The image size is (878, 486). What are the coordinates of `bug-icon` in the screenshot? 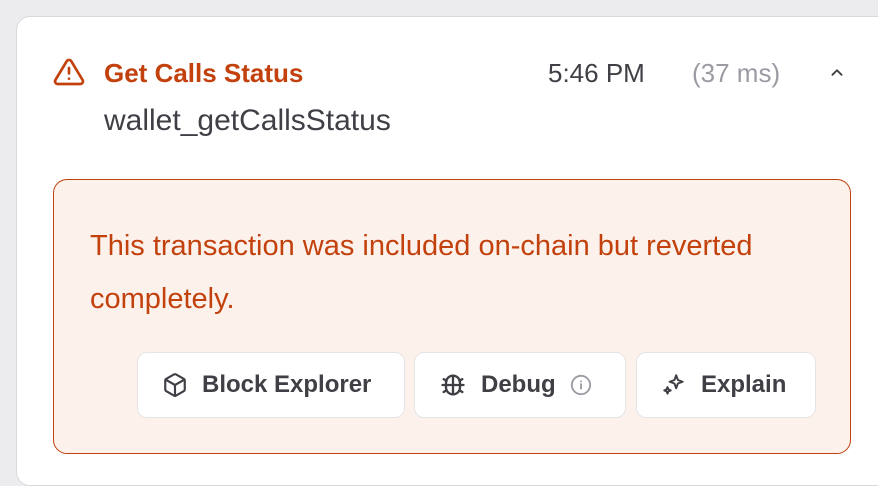 It's located at (453, 385).